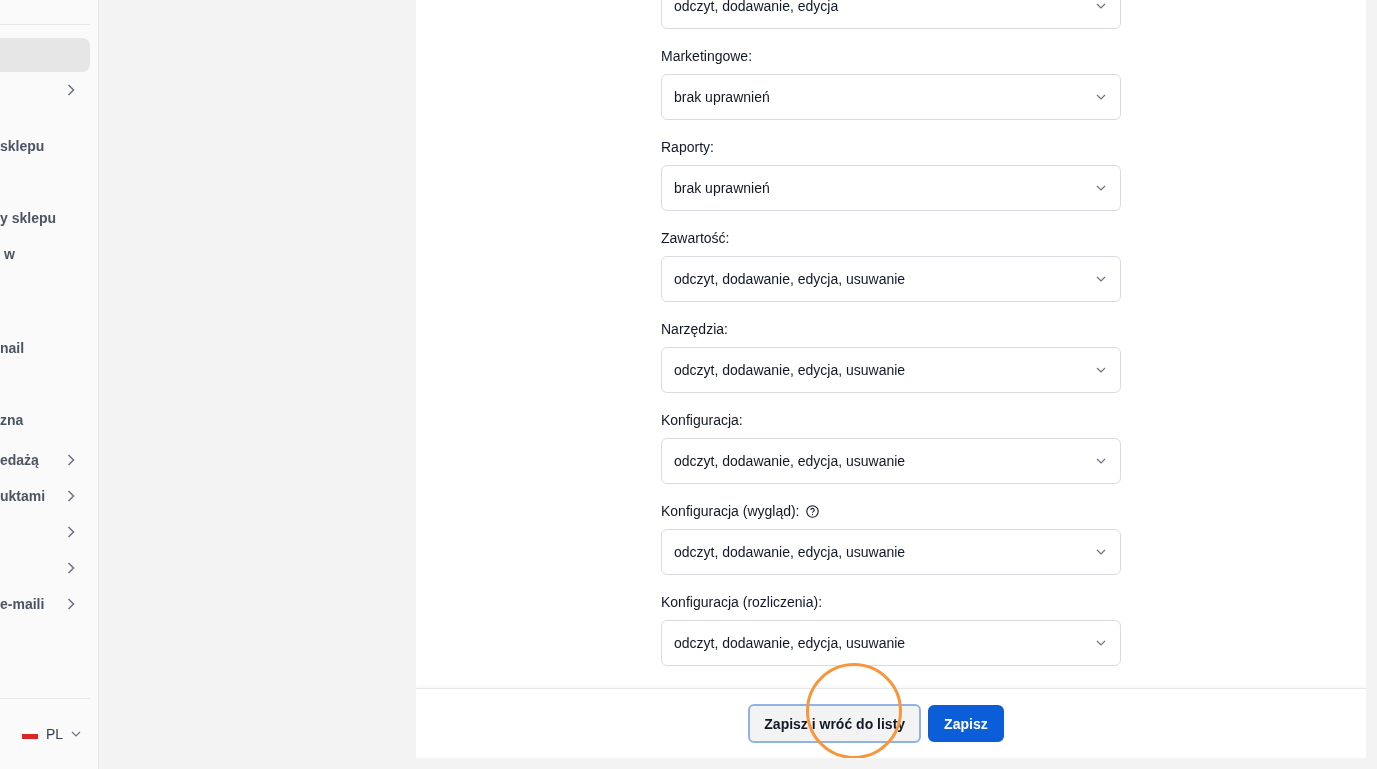  I want to click on flag-icon, so click(30, 734).